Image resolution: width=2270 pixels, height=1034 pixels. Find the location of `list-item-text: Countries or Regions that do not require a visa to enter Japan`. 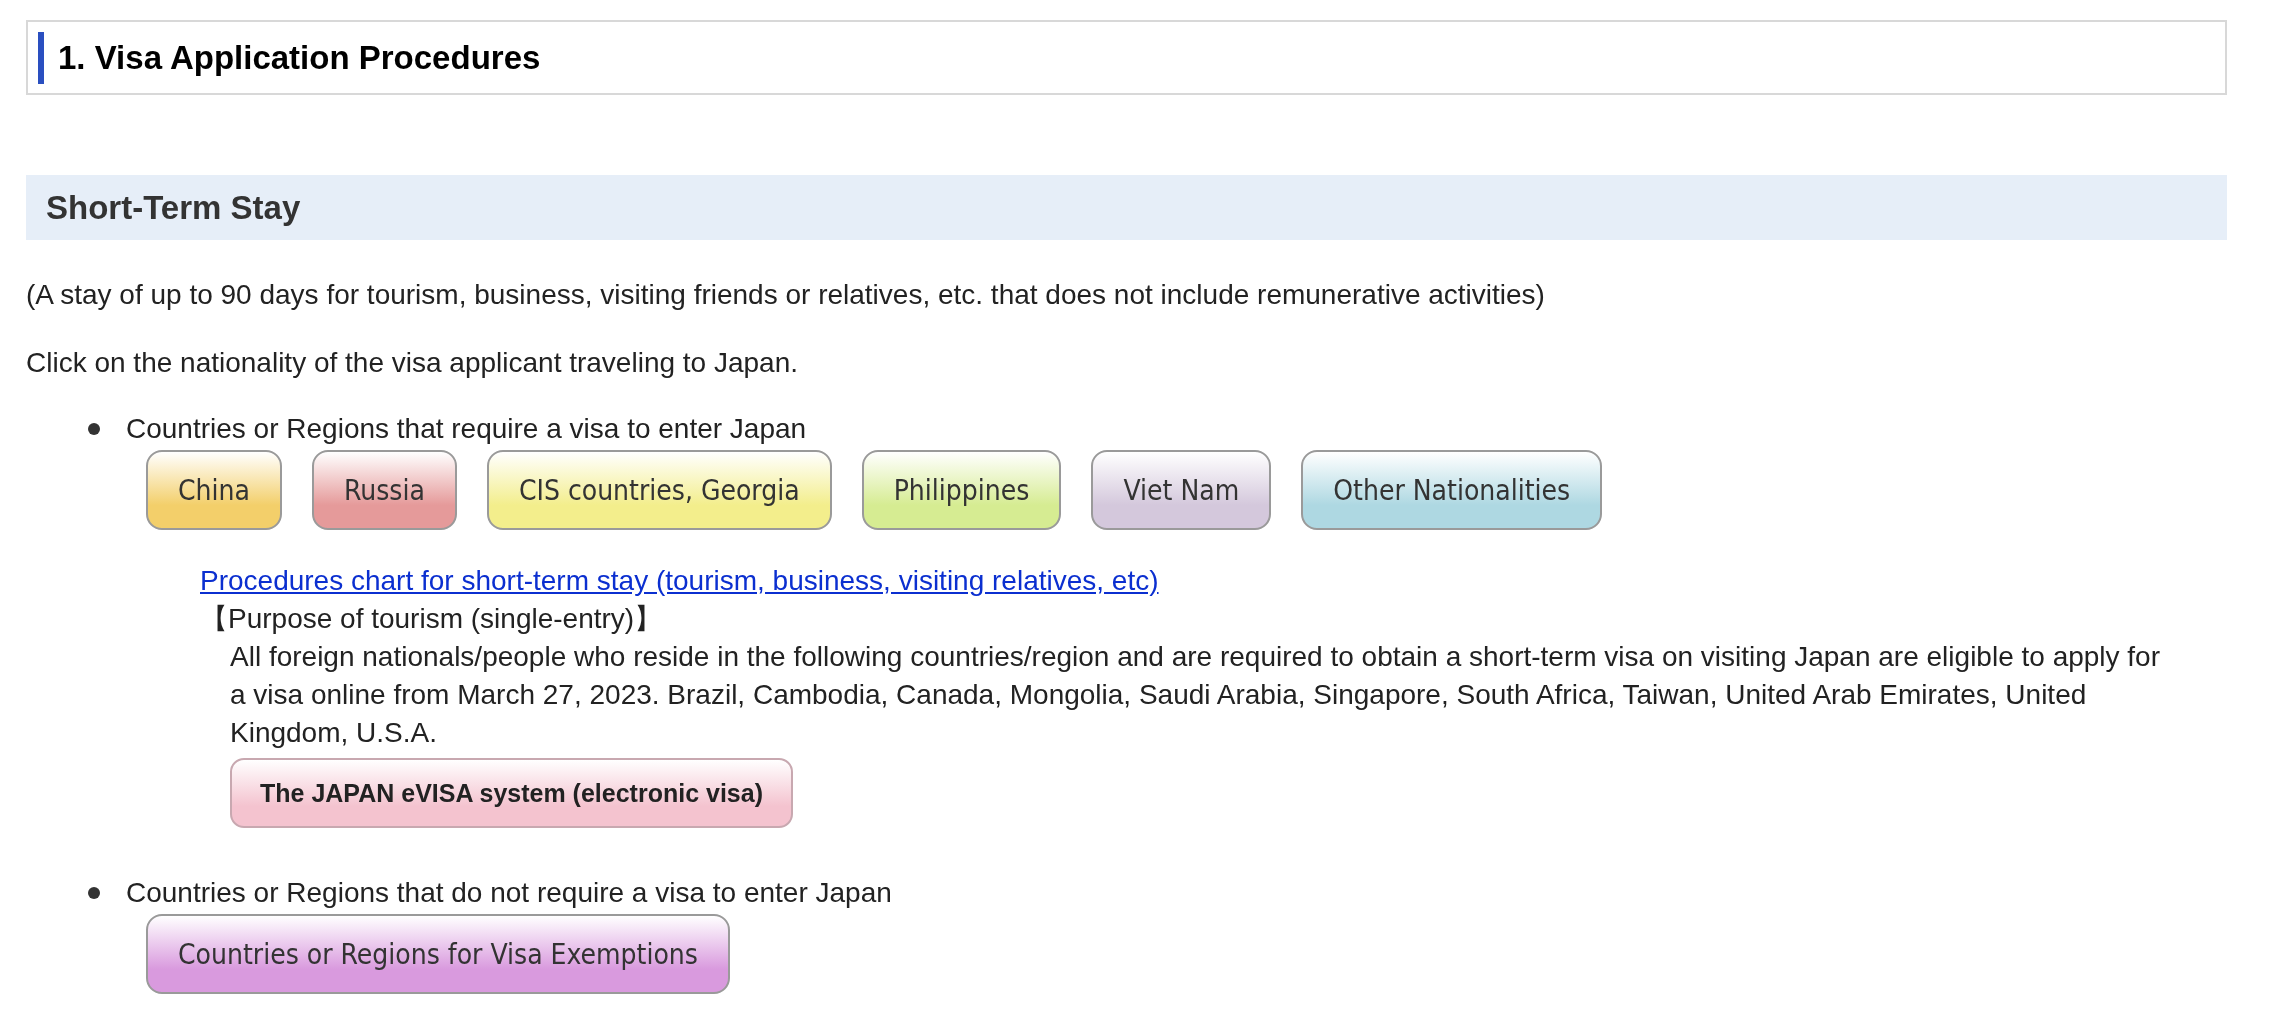

list-item-text: Countries or Regions that do not require a visa to enter Japan is located at coordinates (509, 893).